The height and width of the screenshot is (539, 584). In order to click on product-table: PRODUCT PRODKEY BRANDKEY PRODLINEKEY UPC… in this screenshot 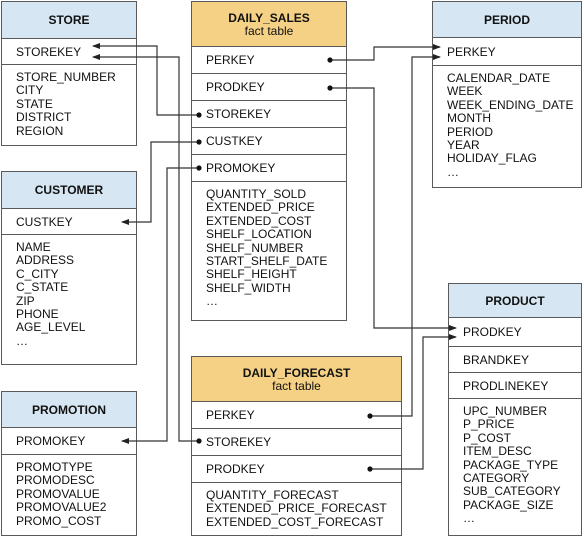, I will do `click(515, 409)`.